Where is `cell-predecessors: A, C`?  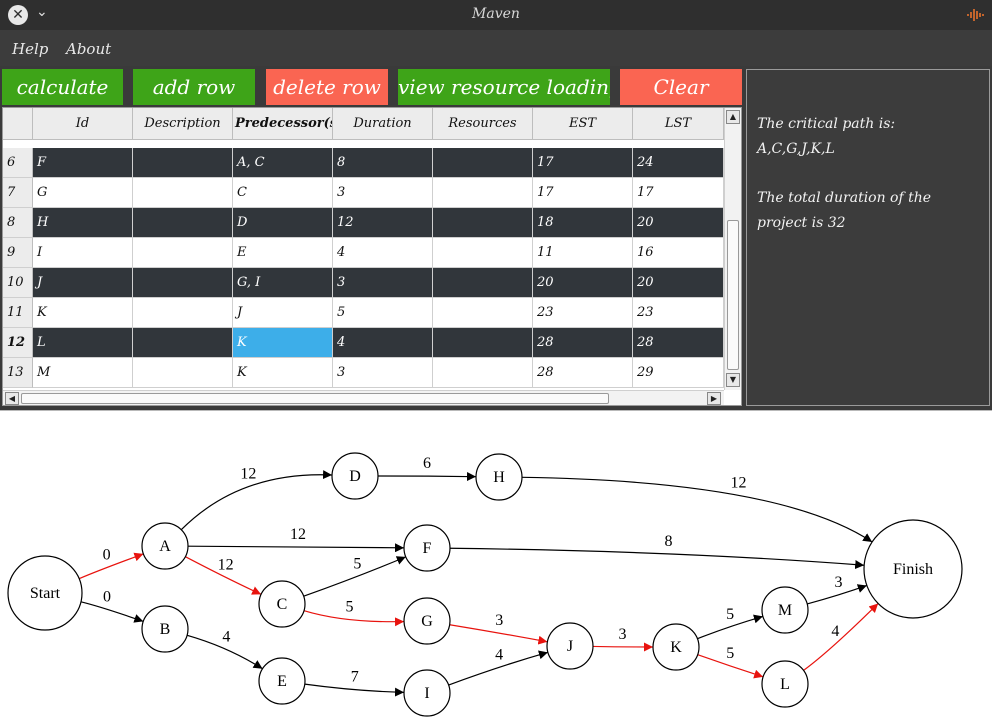 cell-predecessors: A, C is located at coordinates (283, 163).